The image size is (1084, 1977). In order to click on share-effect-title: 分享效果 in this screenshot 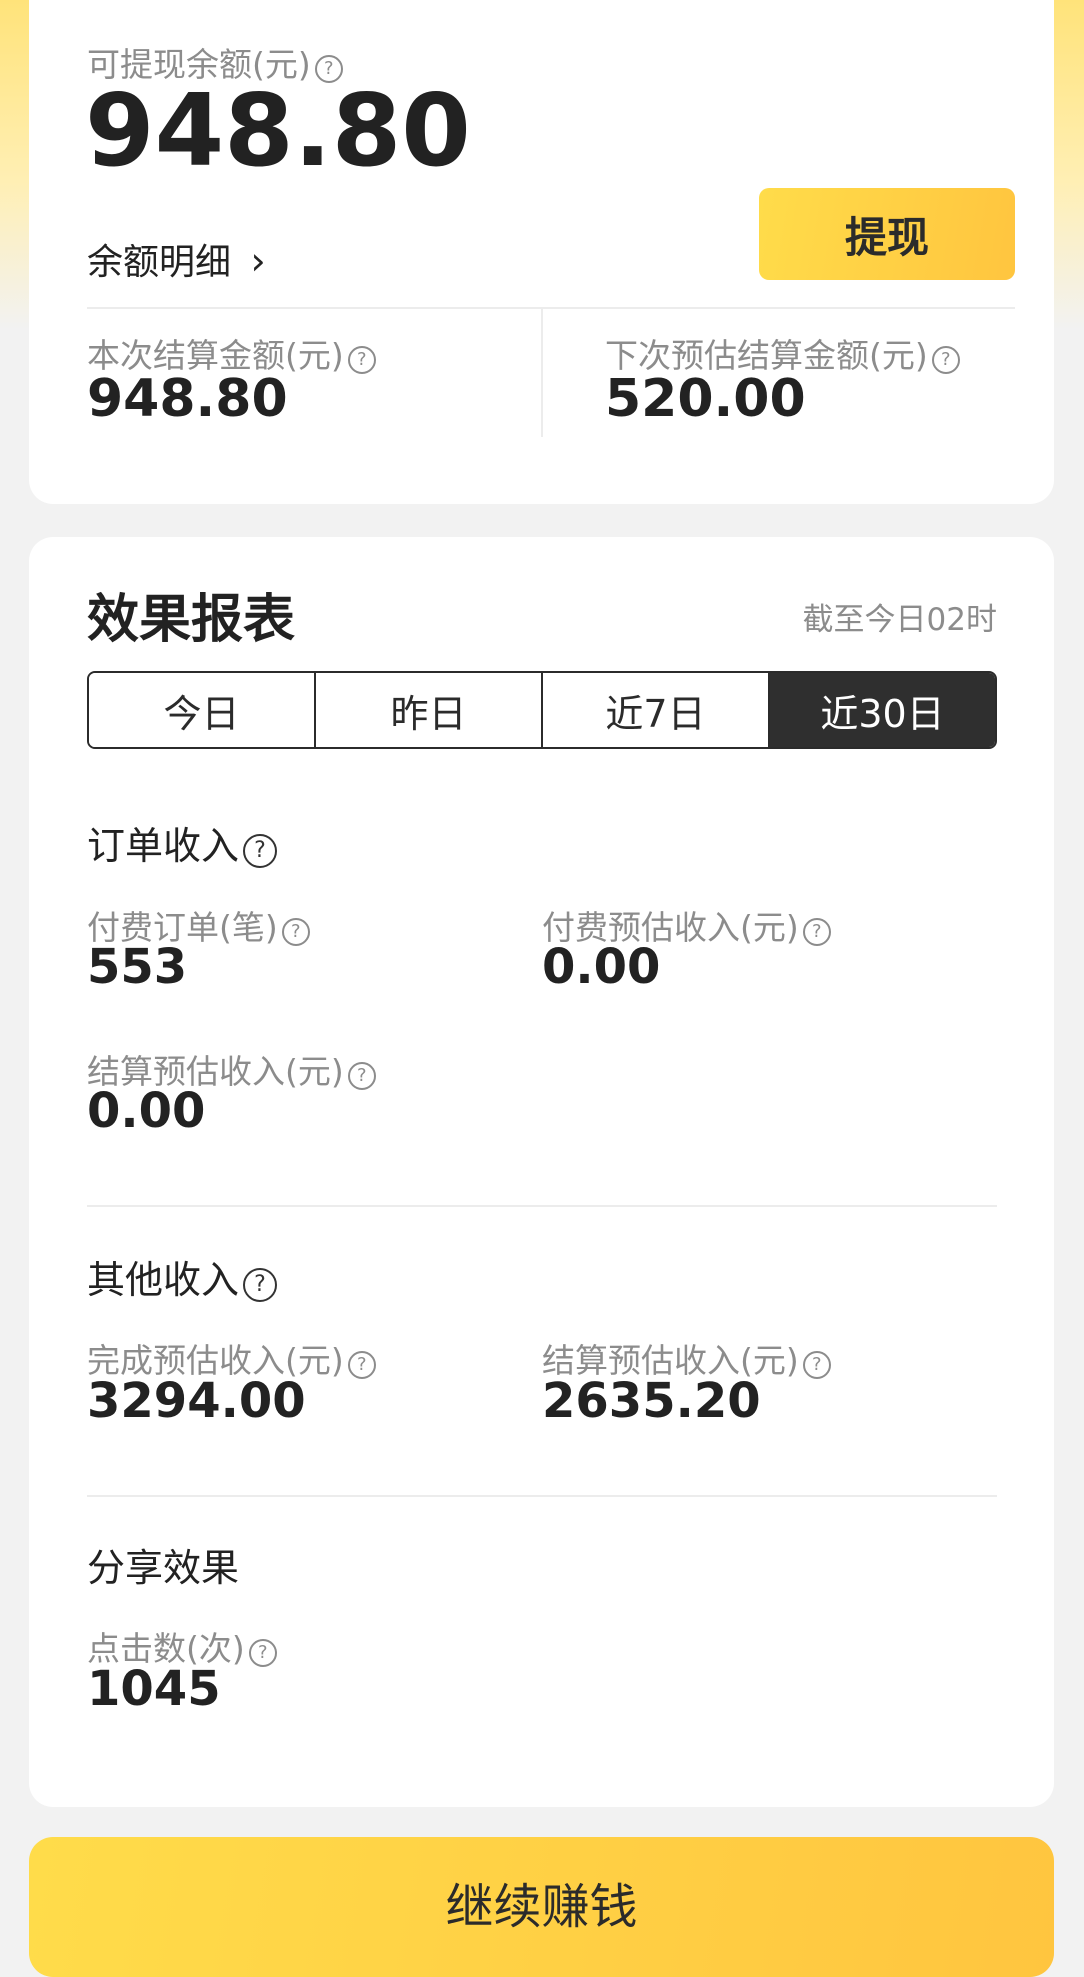, I will do `click(163, 1568)`.